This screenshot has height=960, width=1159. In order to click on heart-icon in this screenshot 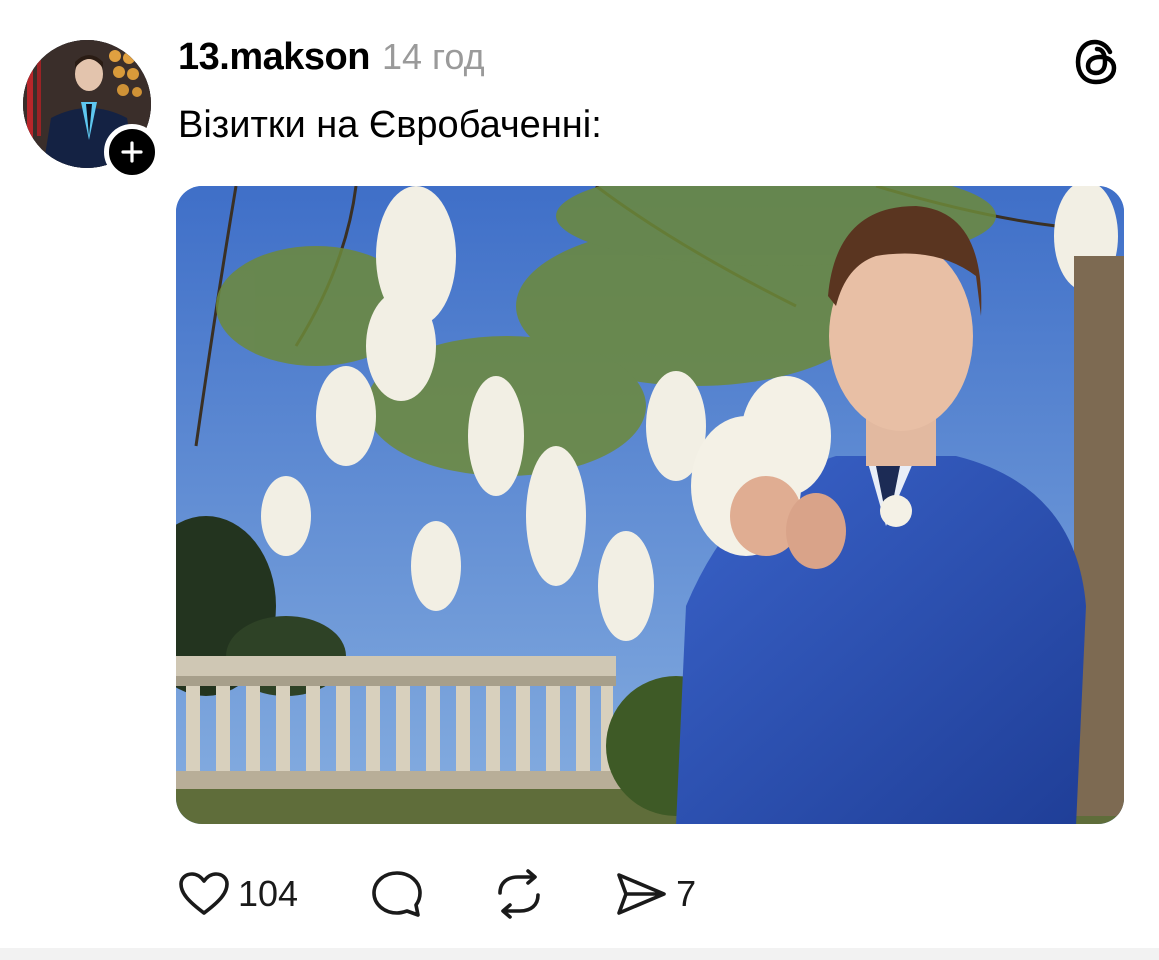, I will do `click(204, 893)`.